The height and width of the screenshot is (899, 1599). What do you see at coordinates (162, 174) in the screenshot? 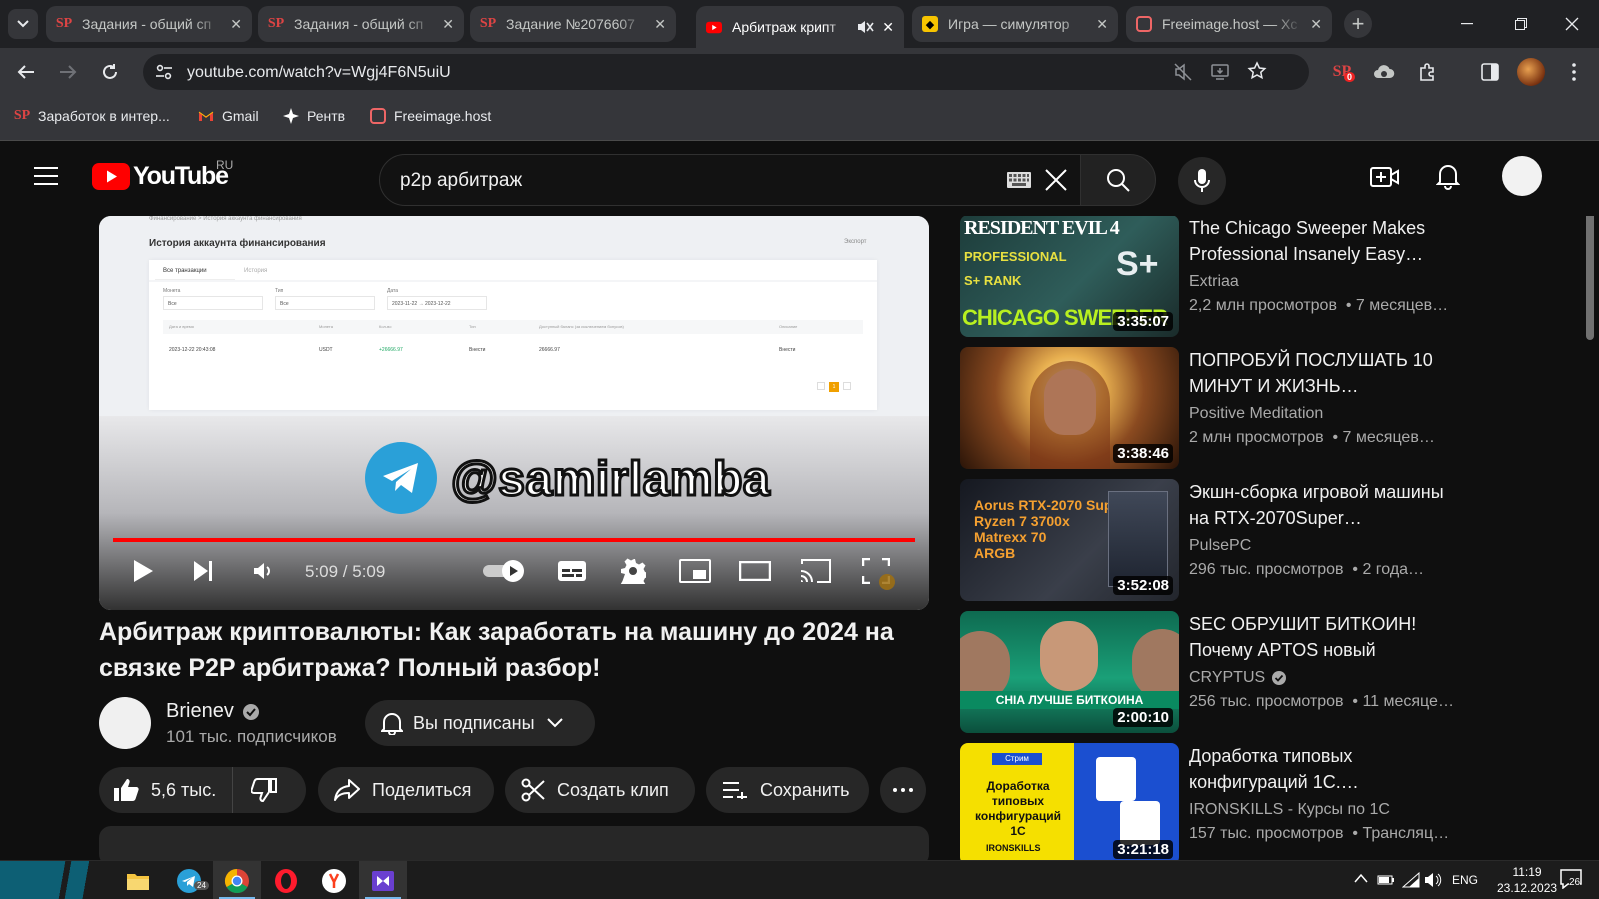
I see `youtube-logo: YouTube RU` at bounding box center [162, 174].